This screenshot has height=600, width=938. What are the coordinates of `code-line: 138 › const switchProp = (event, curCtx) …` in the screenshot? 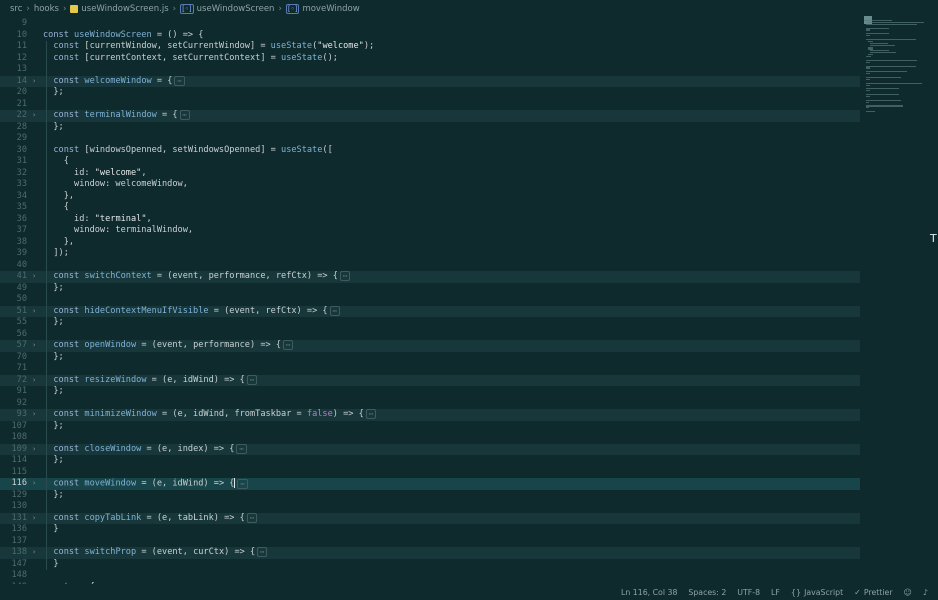 It's located at (430, 553).